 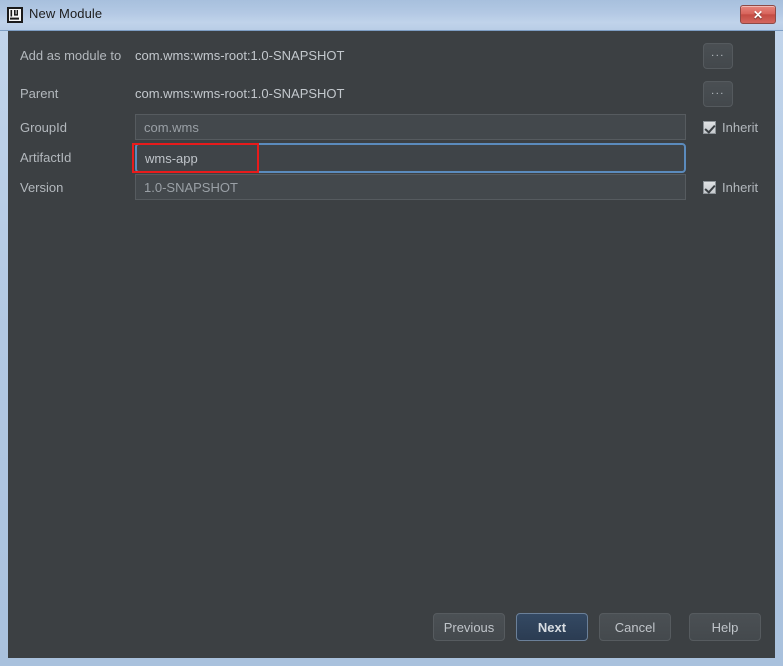 What do you see at coordinates (43, 127) in the screenshot?
I see `label-groupid: GroupId` at bounding box center [43, 127].